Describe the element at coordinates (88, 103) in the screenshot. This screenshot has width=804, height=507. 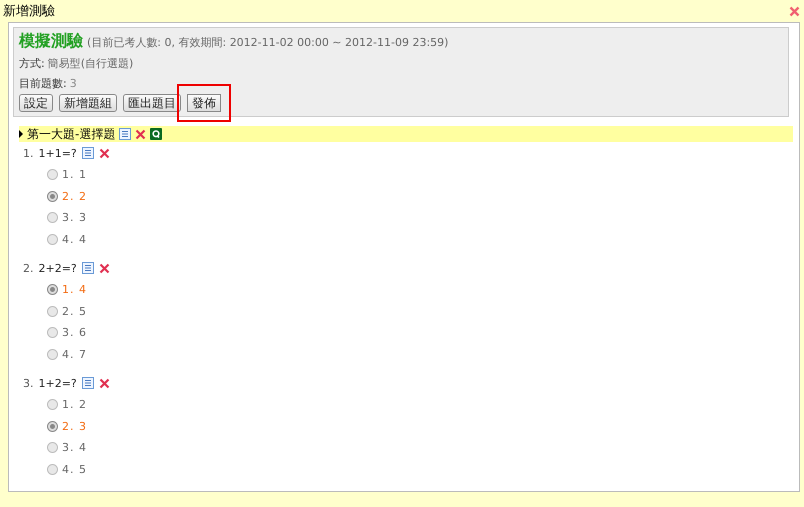
I see `toolbar-button: 新增題組` at that location.